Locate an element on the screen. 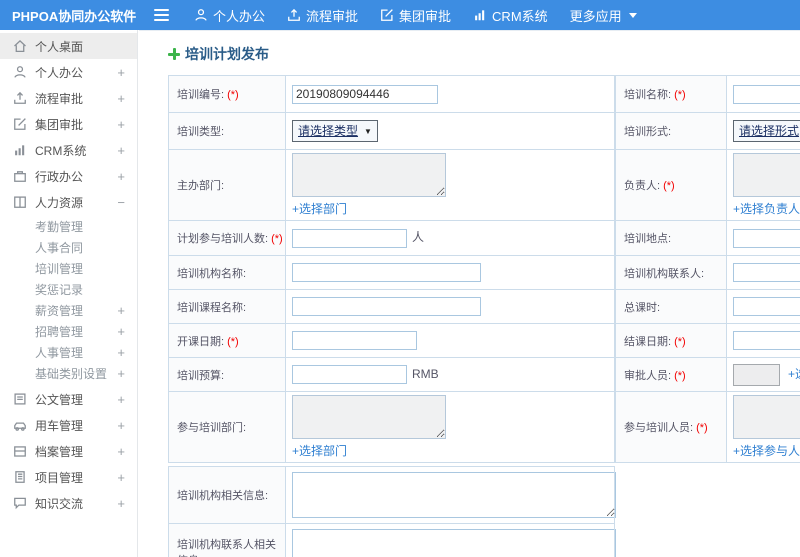 The width and height of the screenshot is (800, 557). sidebar-item-label: 知识交流 is located at coordinates (59, 503).